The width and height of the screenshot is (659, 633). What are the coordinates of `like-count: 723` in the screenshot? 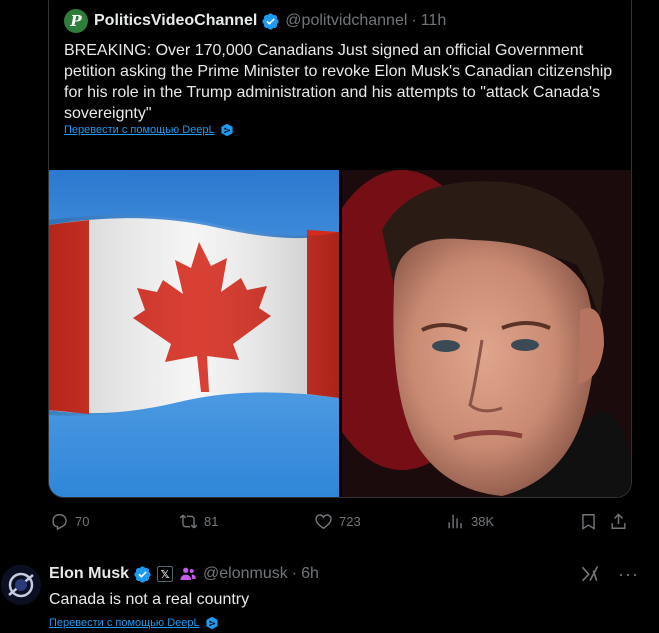 It's located at (350, 521).